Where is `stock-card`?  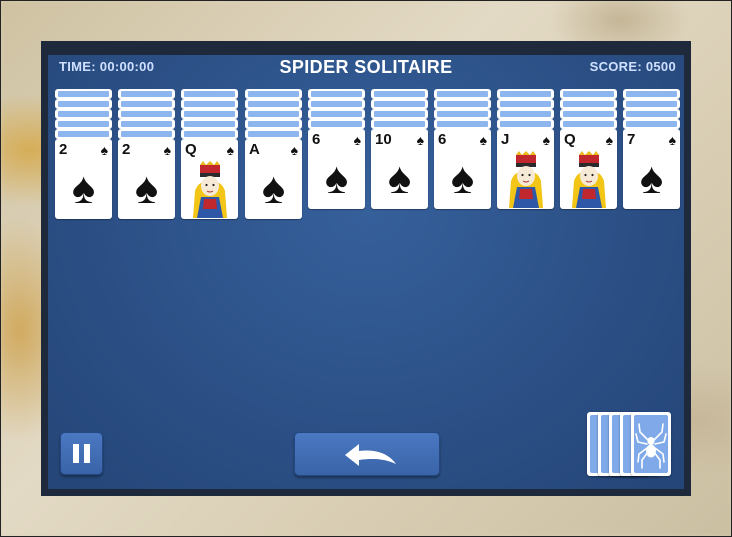 stock-card is located at coordinates (651, 444).